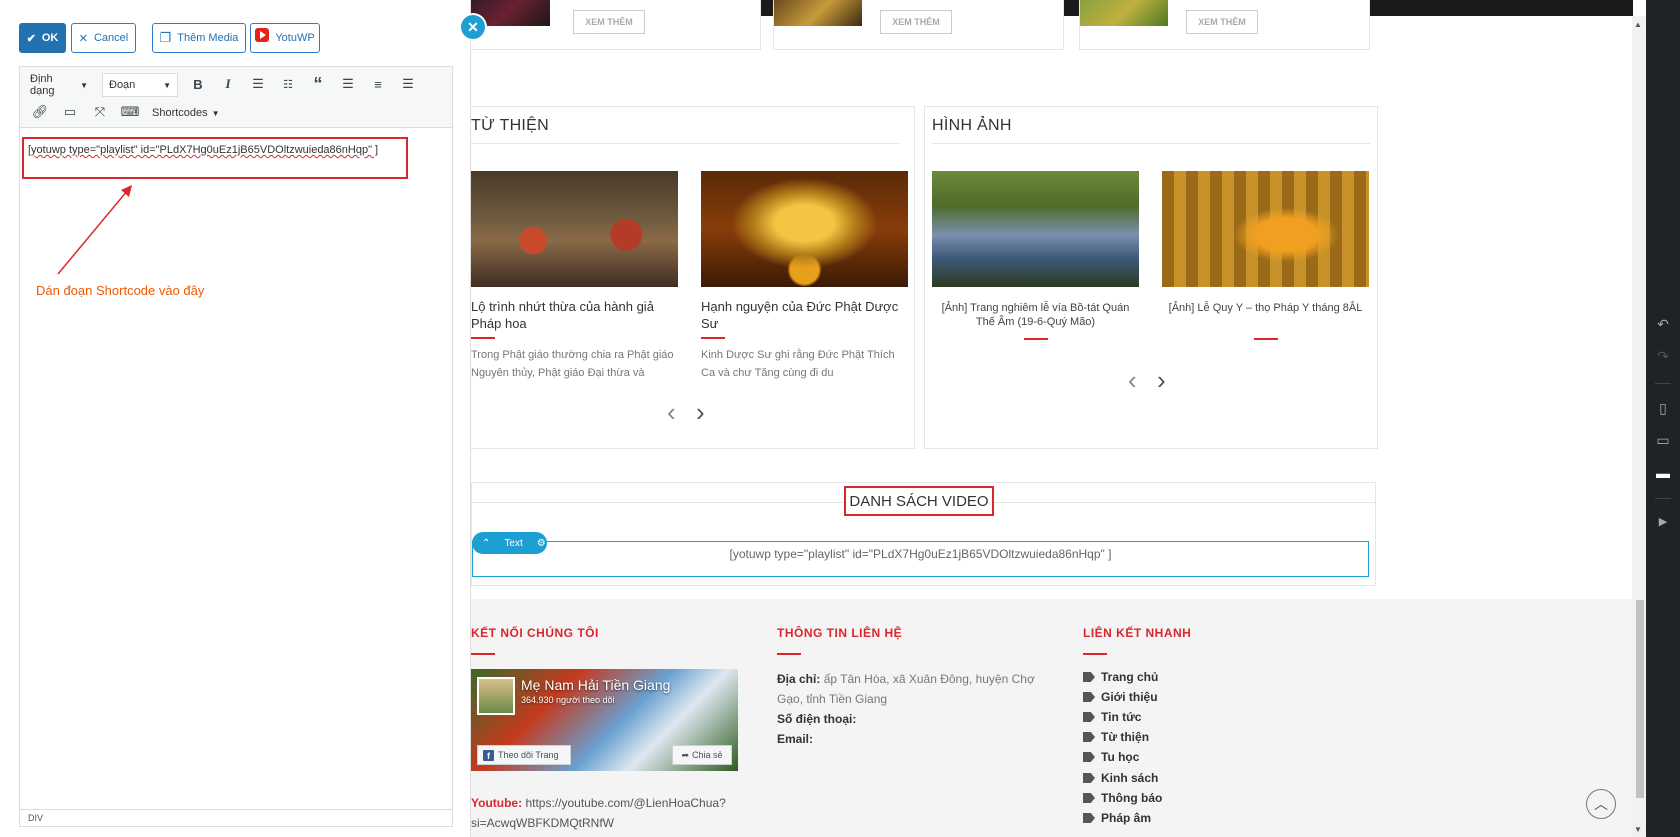 This screenshot has width=1680, height=837. What do you see at coordinates (1663, 408) in the screenshot?
I see `mobile-view-icon: ▯` at bounding box center [1663, 408].